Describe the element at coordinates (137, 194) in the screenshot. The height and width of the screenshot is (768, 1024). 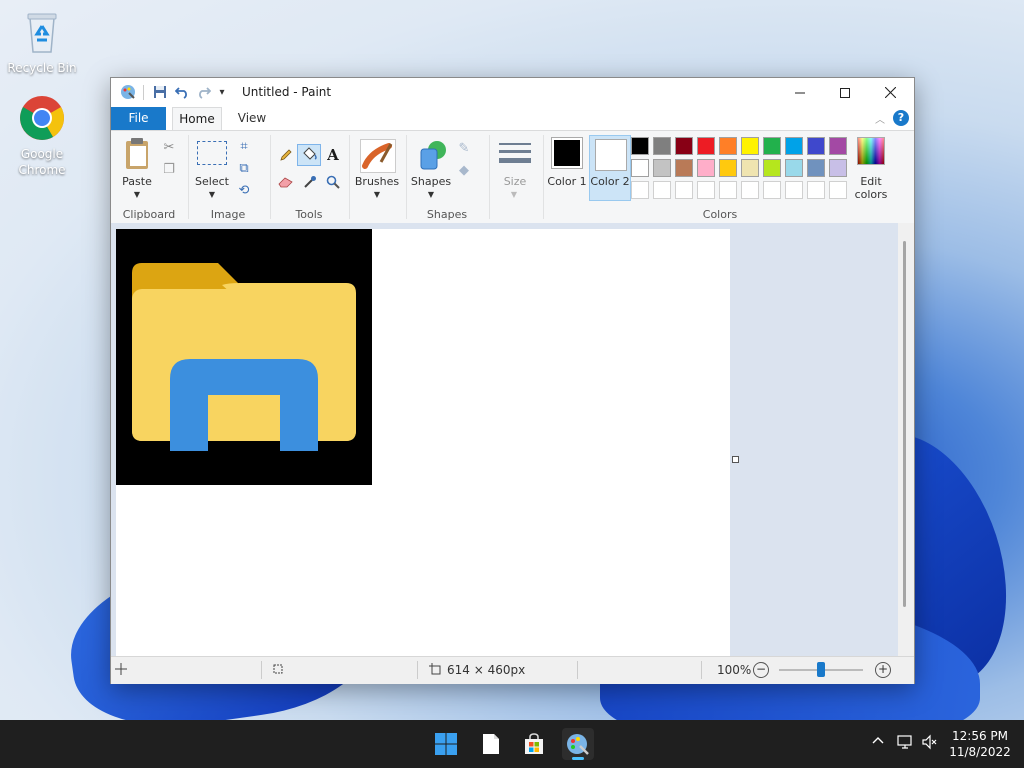
I see `paste-dropdown-icon: ▼` at that location.